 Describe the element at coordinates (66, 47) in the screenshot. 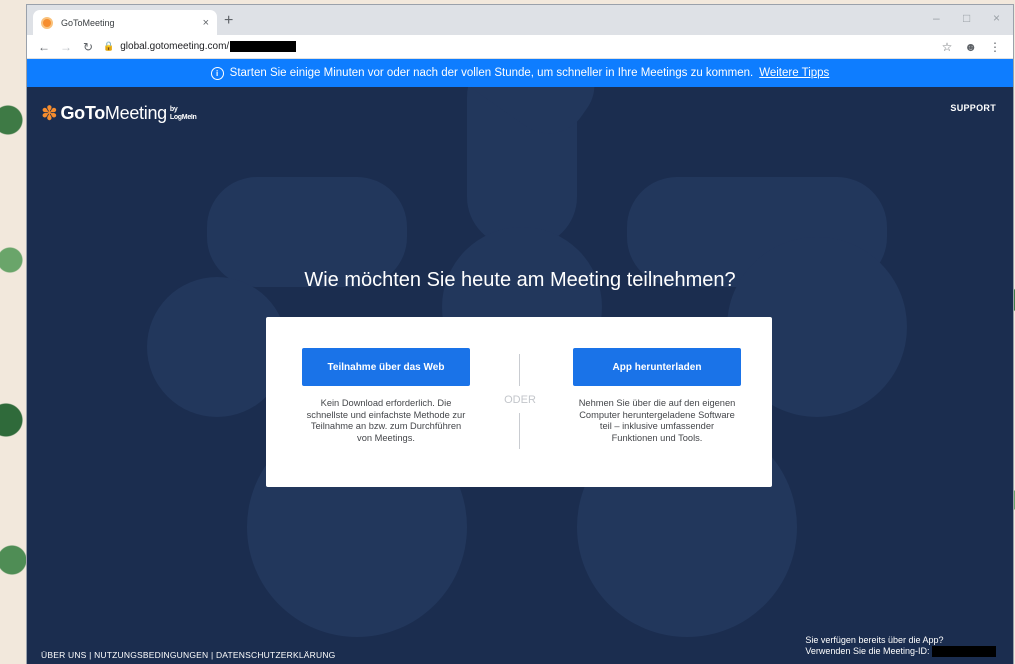

I see `forward-arrow-icon: →` at that location.